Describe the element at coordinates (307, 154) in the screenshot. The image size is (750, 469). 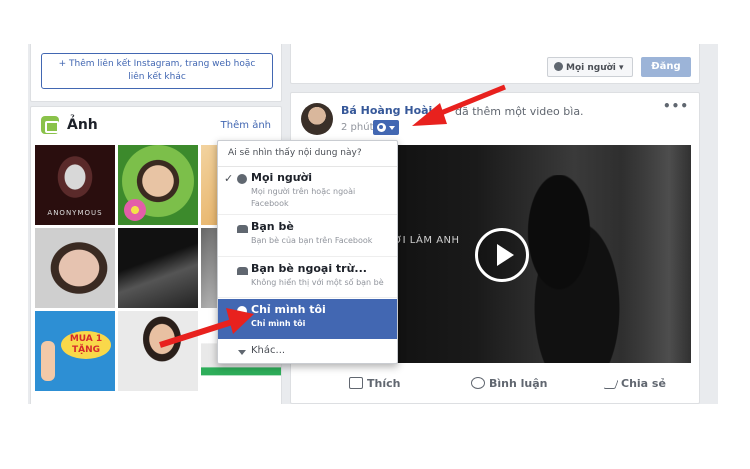
I see `audience-menu-header: Ai sẽ nhìn thấy nội dung này?` at that location.